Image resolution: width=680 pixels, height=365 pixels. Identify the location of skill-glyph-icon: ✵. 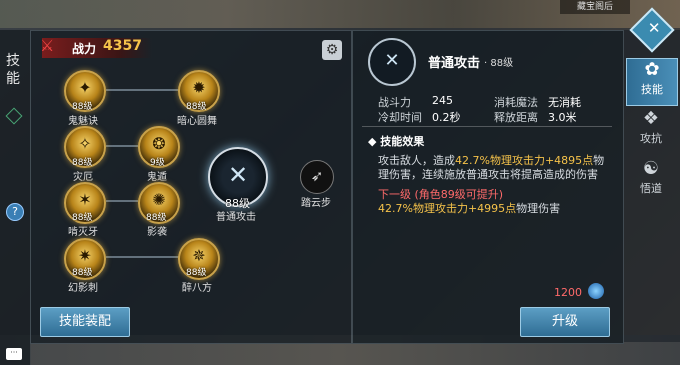
(199, 255).